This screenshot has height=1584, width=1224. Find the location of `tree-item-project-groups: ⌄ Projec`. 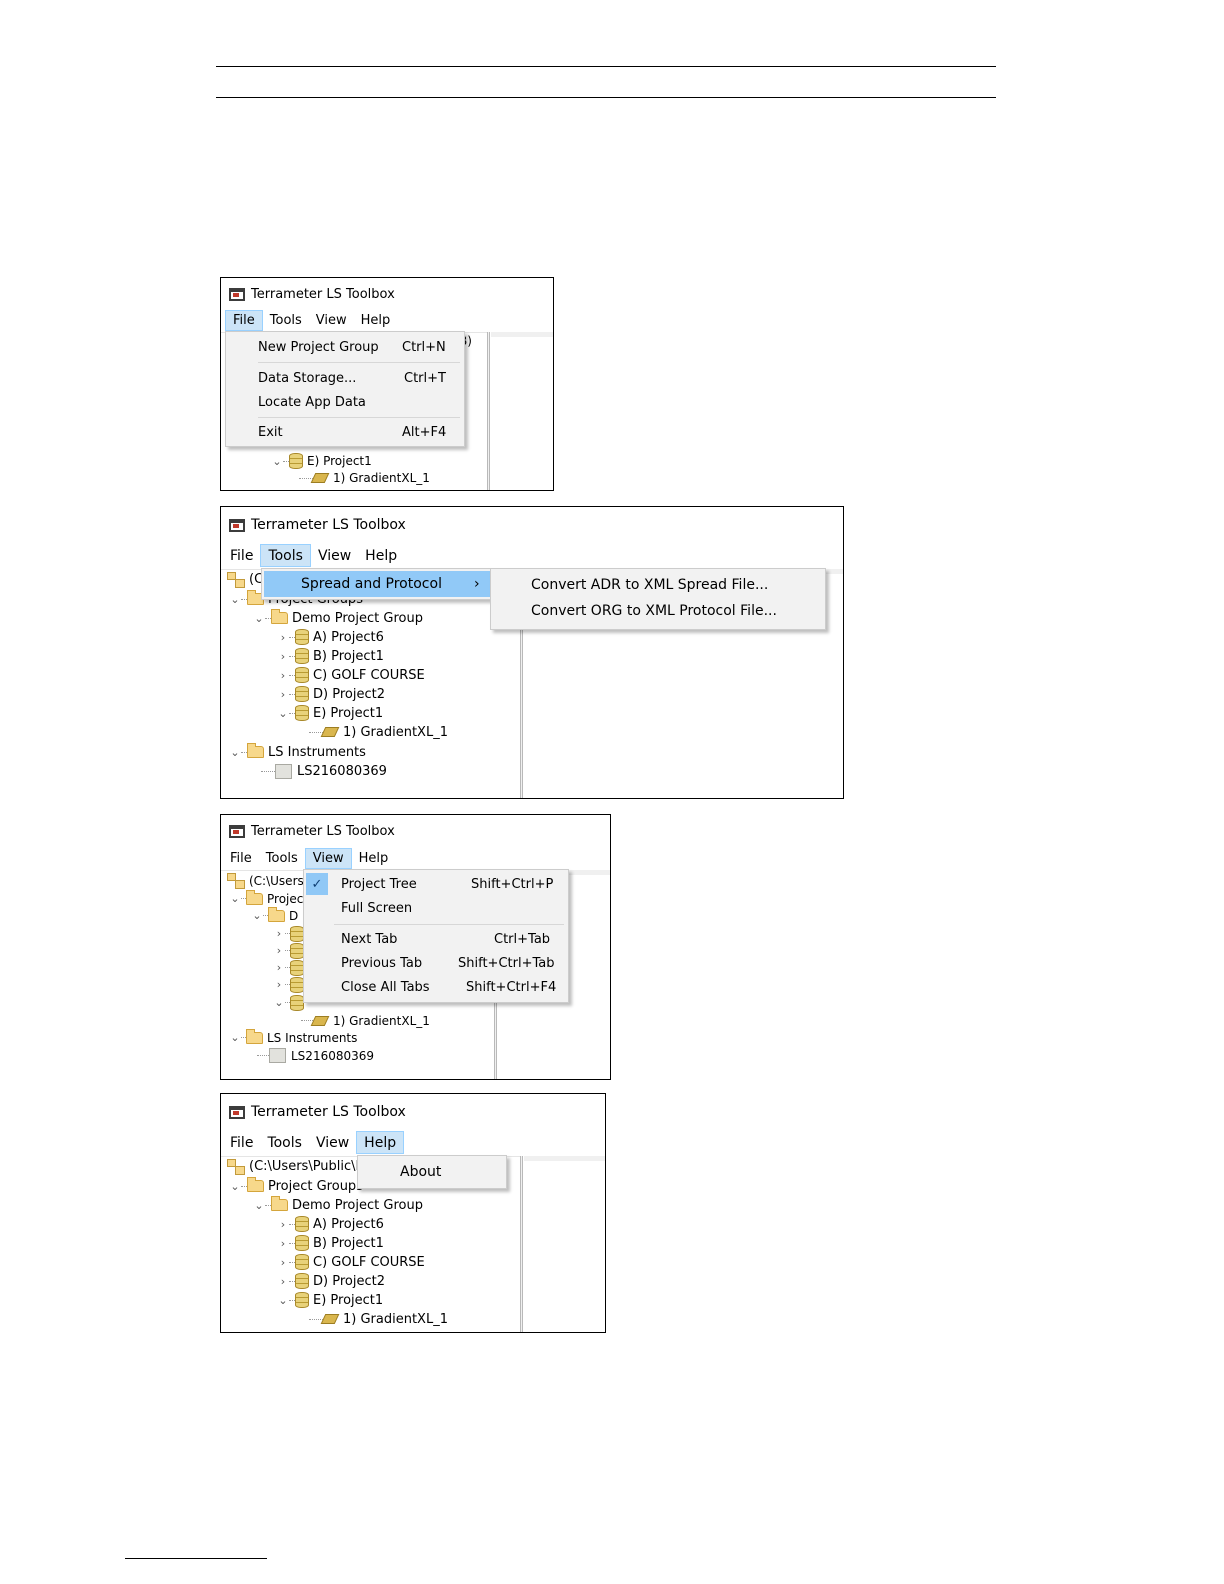

tree-item-project-groups: ⌄ Projec is located at coordinates (266, 898).